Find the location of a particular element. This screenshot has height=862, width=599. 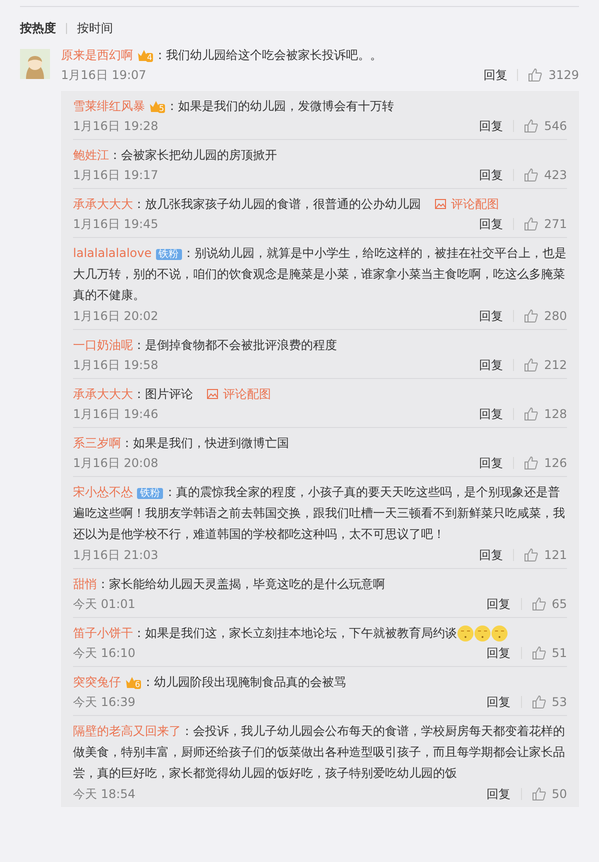

like-count: 51 is located at coordinates (559, 653).